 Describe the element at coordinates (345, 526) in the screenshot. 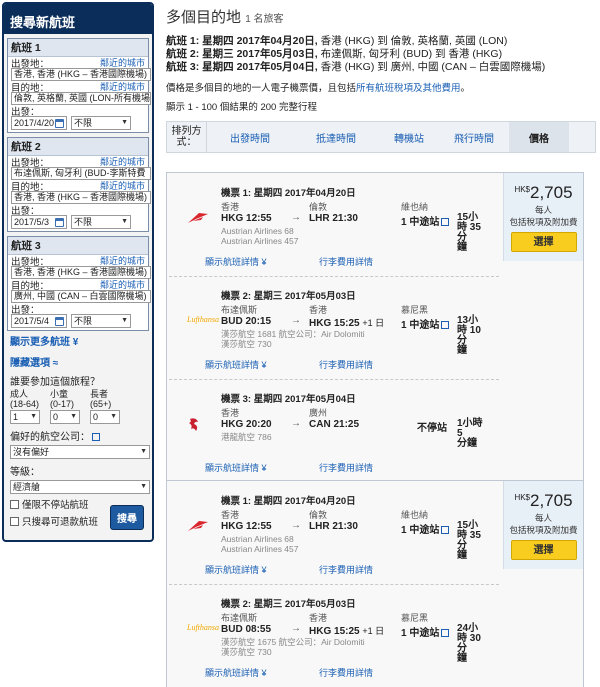

I see `arrival-clock: 21:30` at that location.